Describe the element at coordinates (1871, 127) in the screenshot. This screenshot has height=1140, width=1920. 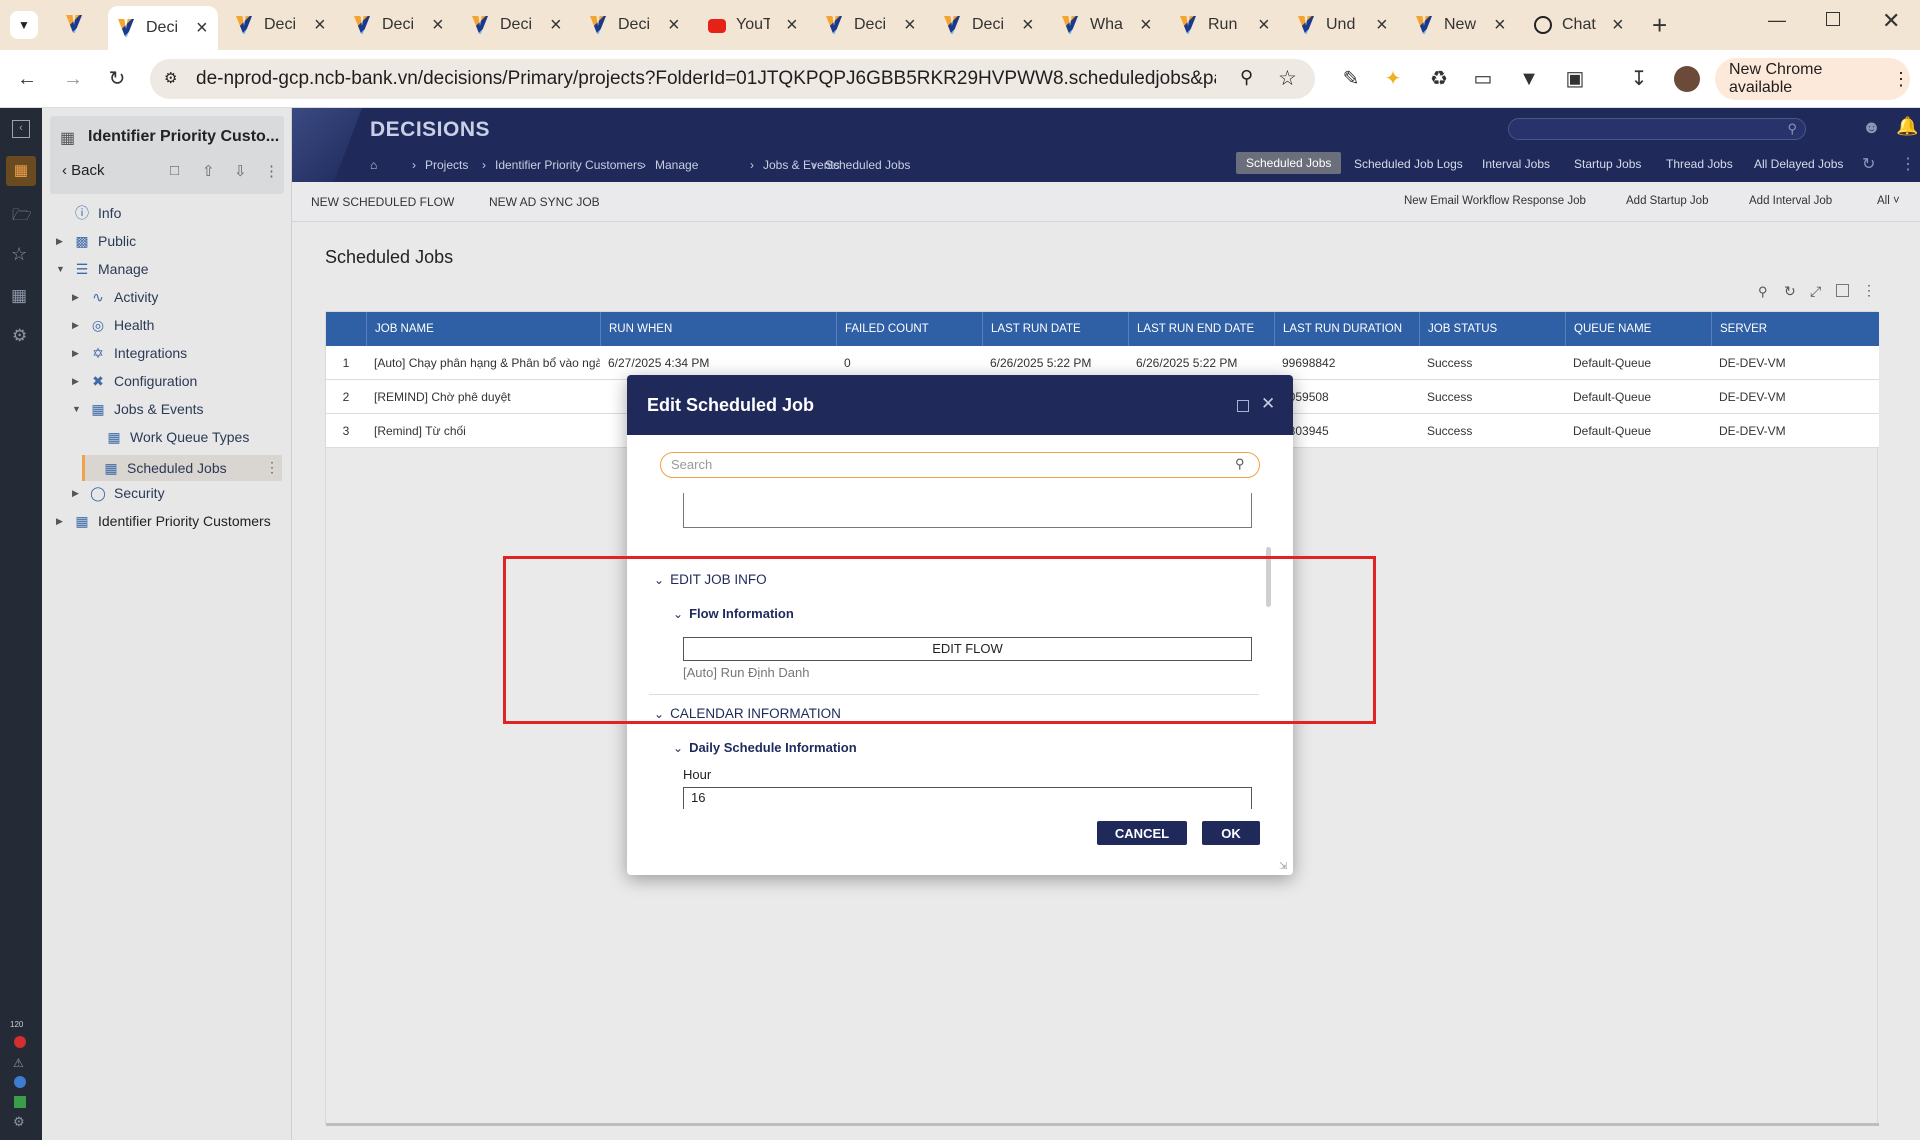
I see `user-account-icon: ☻` at that location.